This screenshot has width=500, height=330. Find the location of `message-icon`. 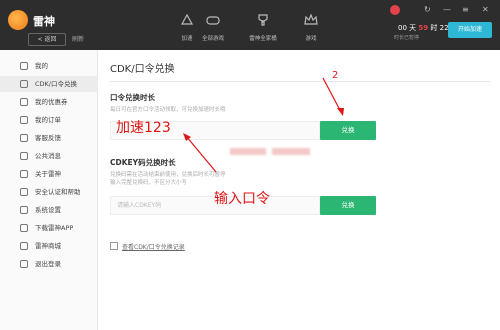

message-icon is located at coordinates (24, 156).